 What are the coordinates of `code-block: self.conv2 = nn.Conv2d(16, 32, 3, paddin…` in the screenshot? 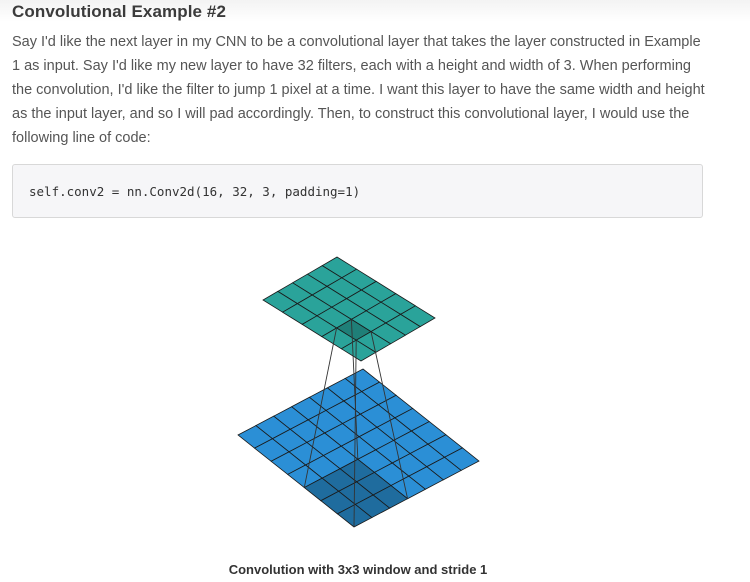 It's located at (357, 191).